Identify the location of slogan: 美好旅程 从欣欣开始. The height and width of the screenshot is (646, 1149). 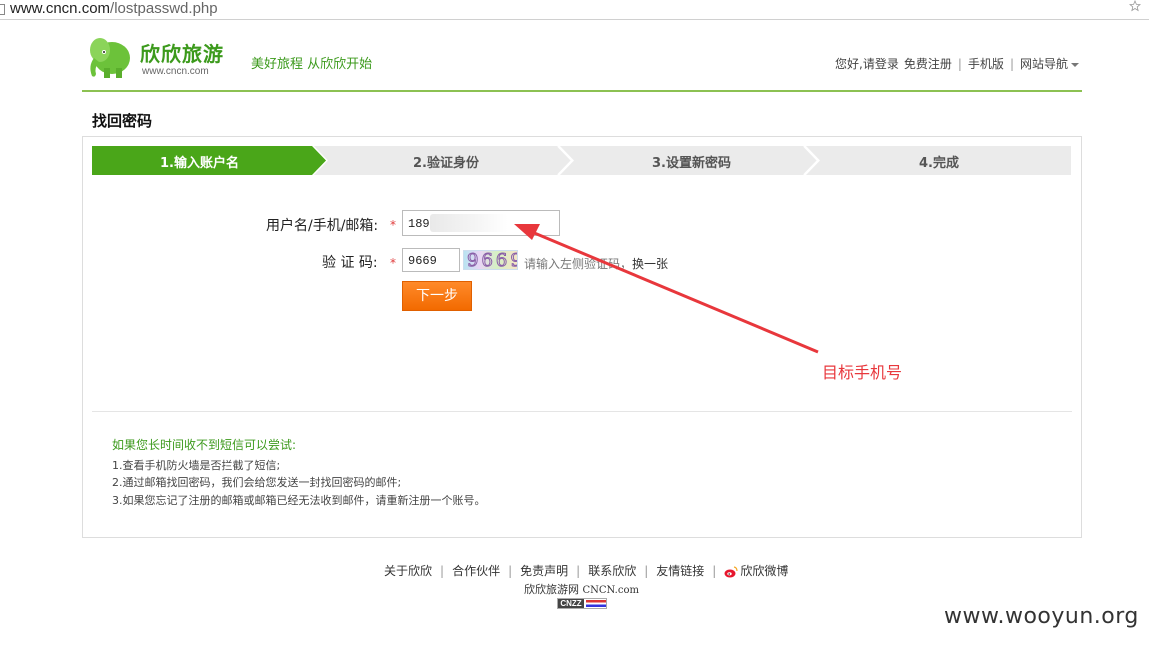
(312, 64).